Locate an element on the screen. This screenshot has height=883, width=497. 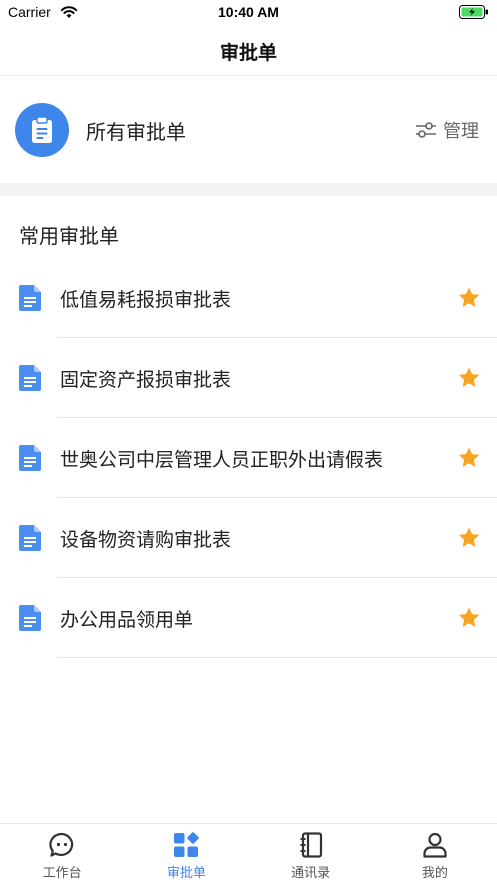
grid-icon is located at coordinates (187, 844).